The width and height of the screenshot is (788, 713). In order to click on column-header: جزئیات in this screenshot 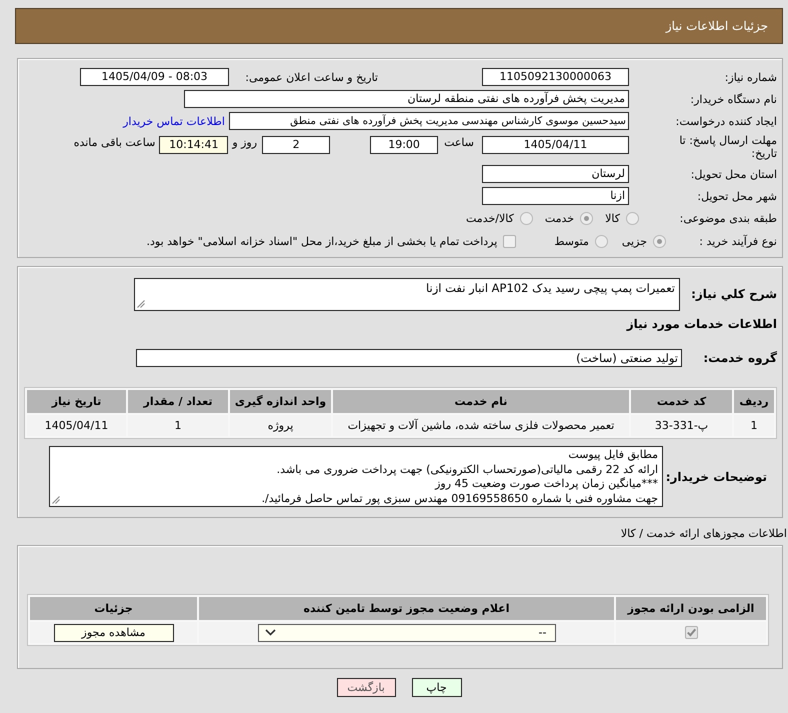, I will do `click(113, 608)`.